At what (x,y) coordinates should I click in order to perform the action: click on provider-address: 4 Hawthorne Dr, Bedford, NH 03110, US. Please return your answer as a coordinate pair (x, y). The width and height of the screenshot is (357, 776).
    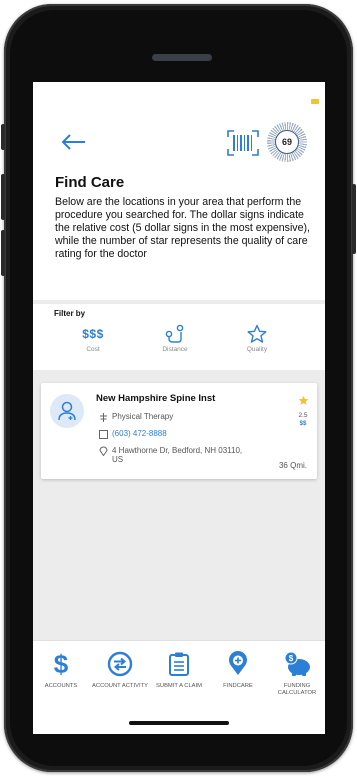
    Looking at the image, I should click on (177, 455).